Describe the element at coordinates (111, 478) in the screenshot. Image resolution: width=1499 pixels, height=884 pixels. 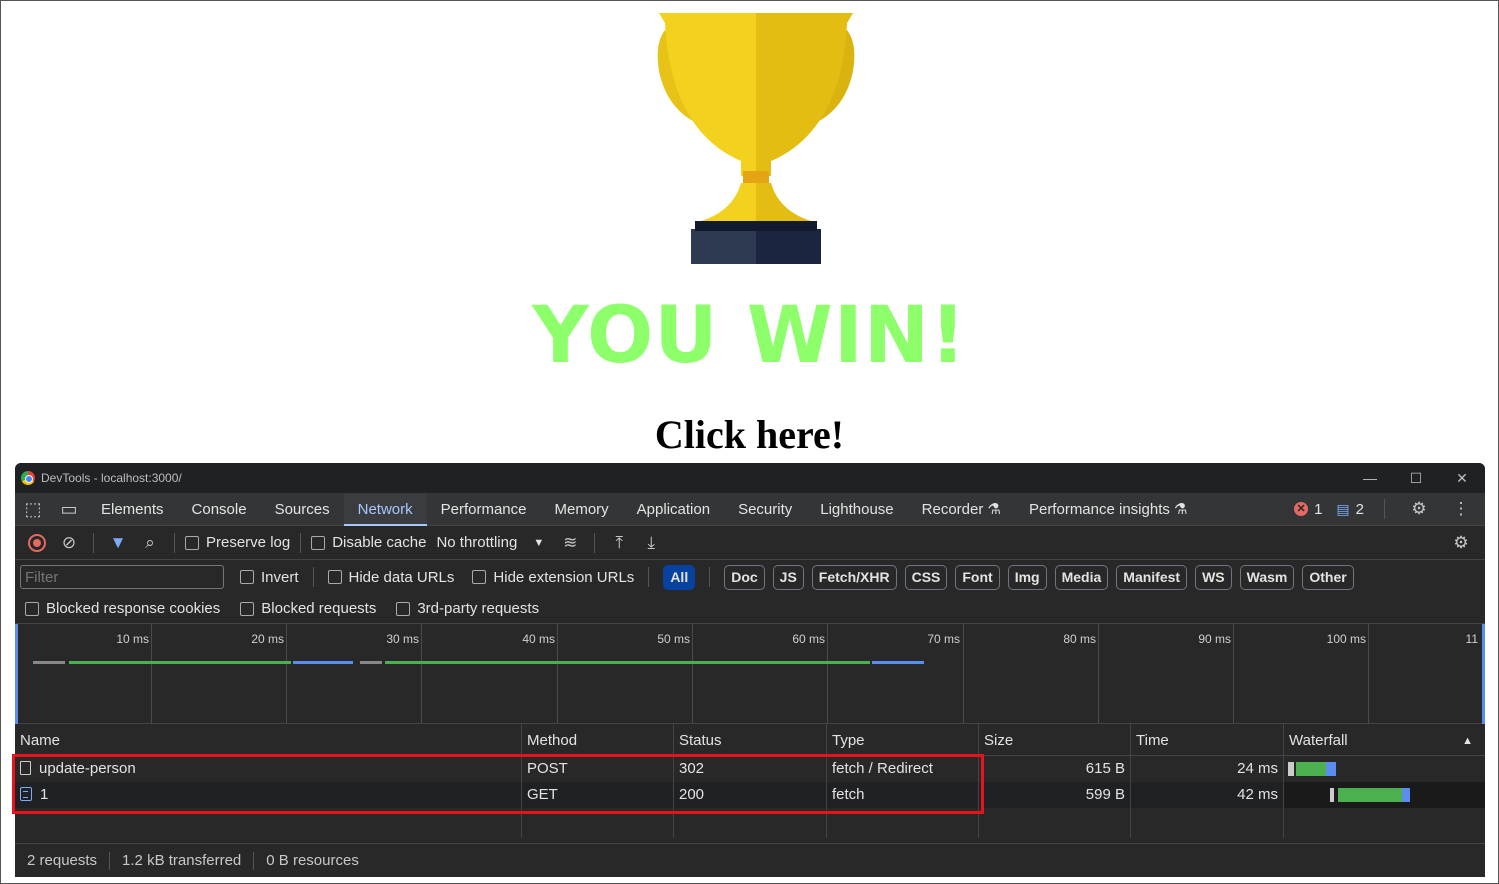
I see `window-title: DevTools - localhost:3000/` at that location.